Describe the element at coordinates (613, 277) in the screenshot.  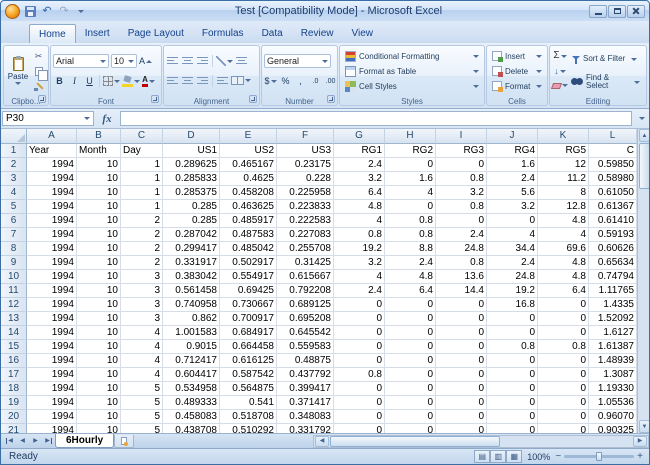
I see `cell-L10: 0.74794` at that location.